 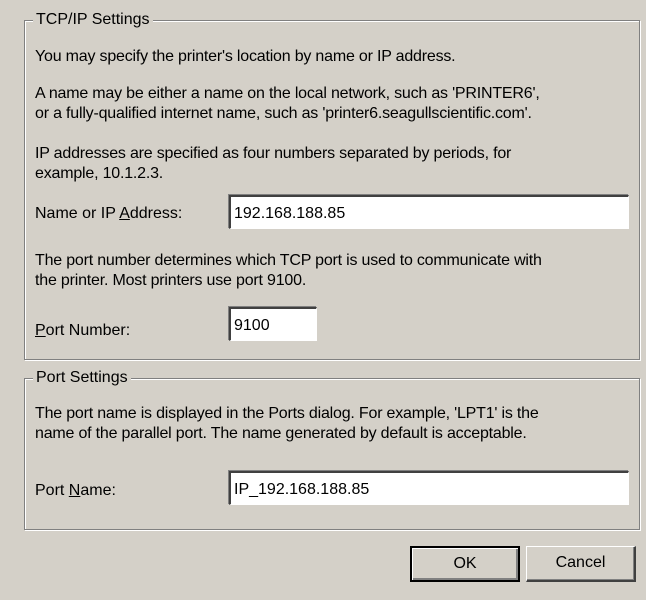 What do you see at coordinates (429, 212) in the screenshot?
I see `address-input` at bounding box center [429, 212].